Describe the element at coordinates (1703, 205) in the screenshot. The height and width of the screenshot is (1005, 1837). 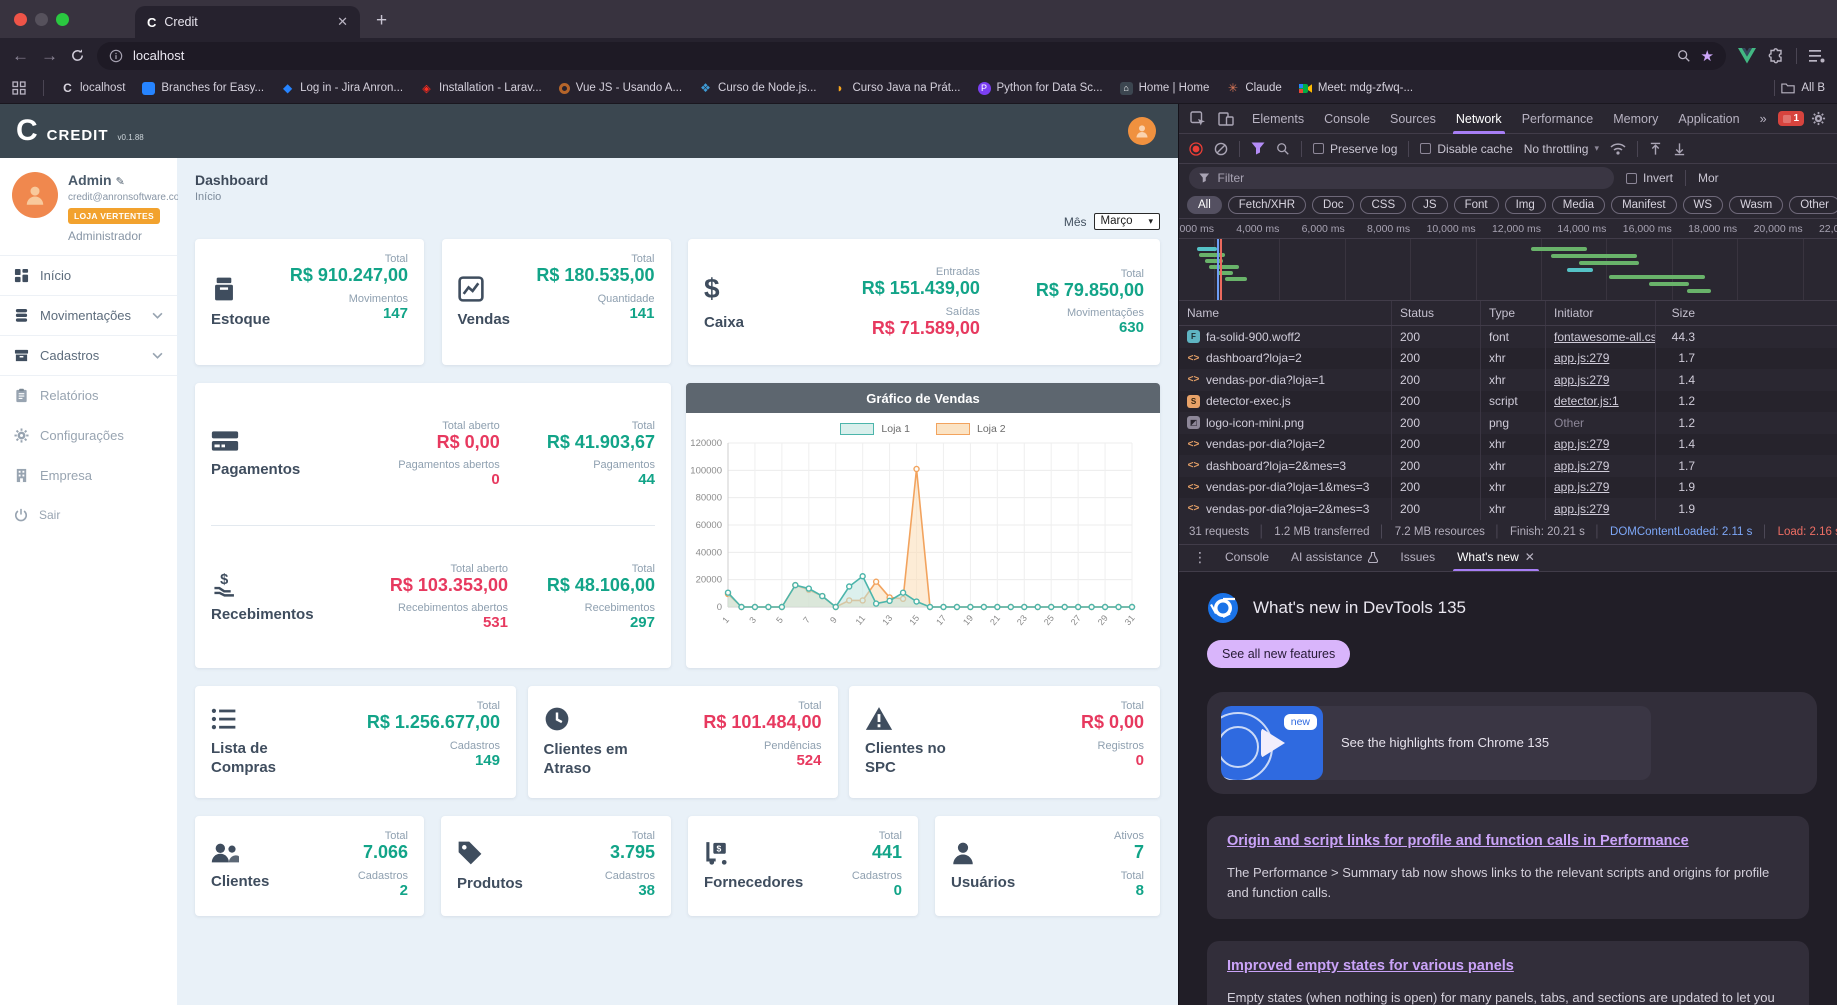
I see `chip-ws: WS` at that location.